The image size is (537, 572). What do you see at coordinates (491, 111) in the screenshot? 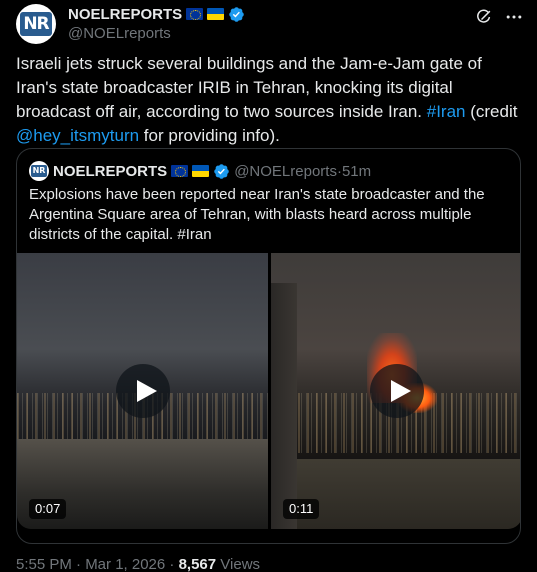
I see `tweet-text-part: (credit` at bounding box center [491, 111].